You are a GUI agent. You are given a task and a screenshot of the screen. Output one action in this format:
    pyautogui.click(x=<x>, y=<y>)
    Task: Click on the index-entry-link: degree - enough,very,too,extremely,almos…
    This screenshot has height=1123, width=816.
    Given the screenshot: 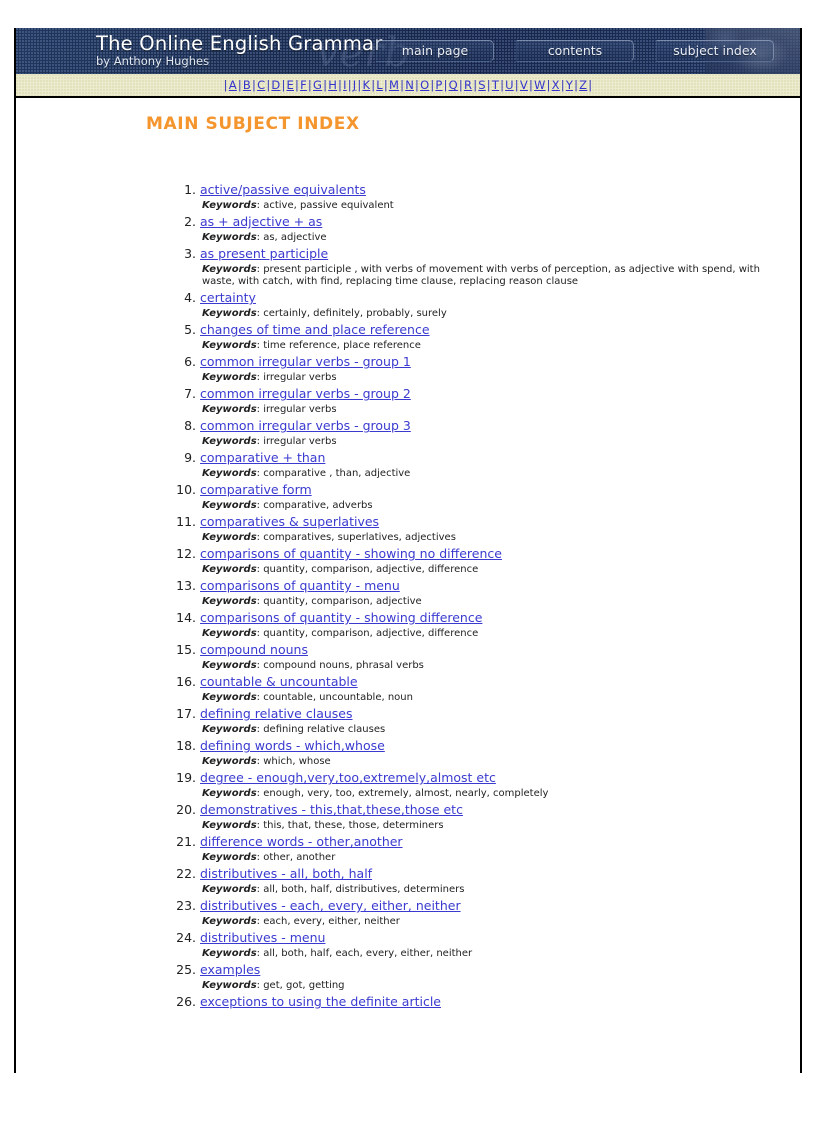 What is the action you would take?
    pyautogui.click(x=348, y=777)
    